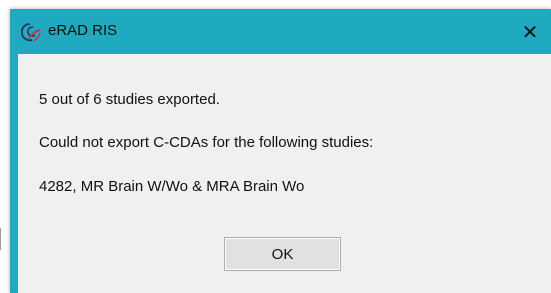 Image resolution: width=551 pixels, height=293 pixels. Describe the element at coordinates (83, 30) in the screenshot. I see `dialog-title: eRAD RIS` at that location.